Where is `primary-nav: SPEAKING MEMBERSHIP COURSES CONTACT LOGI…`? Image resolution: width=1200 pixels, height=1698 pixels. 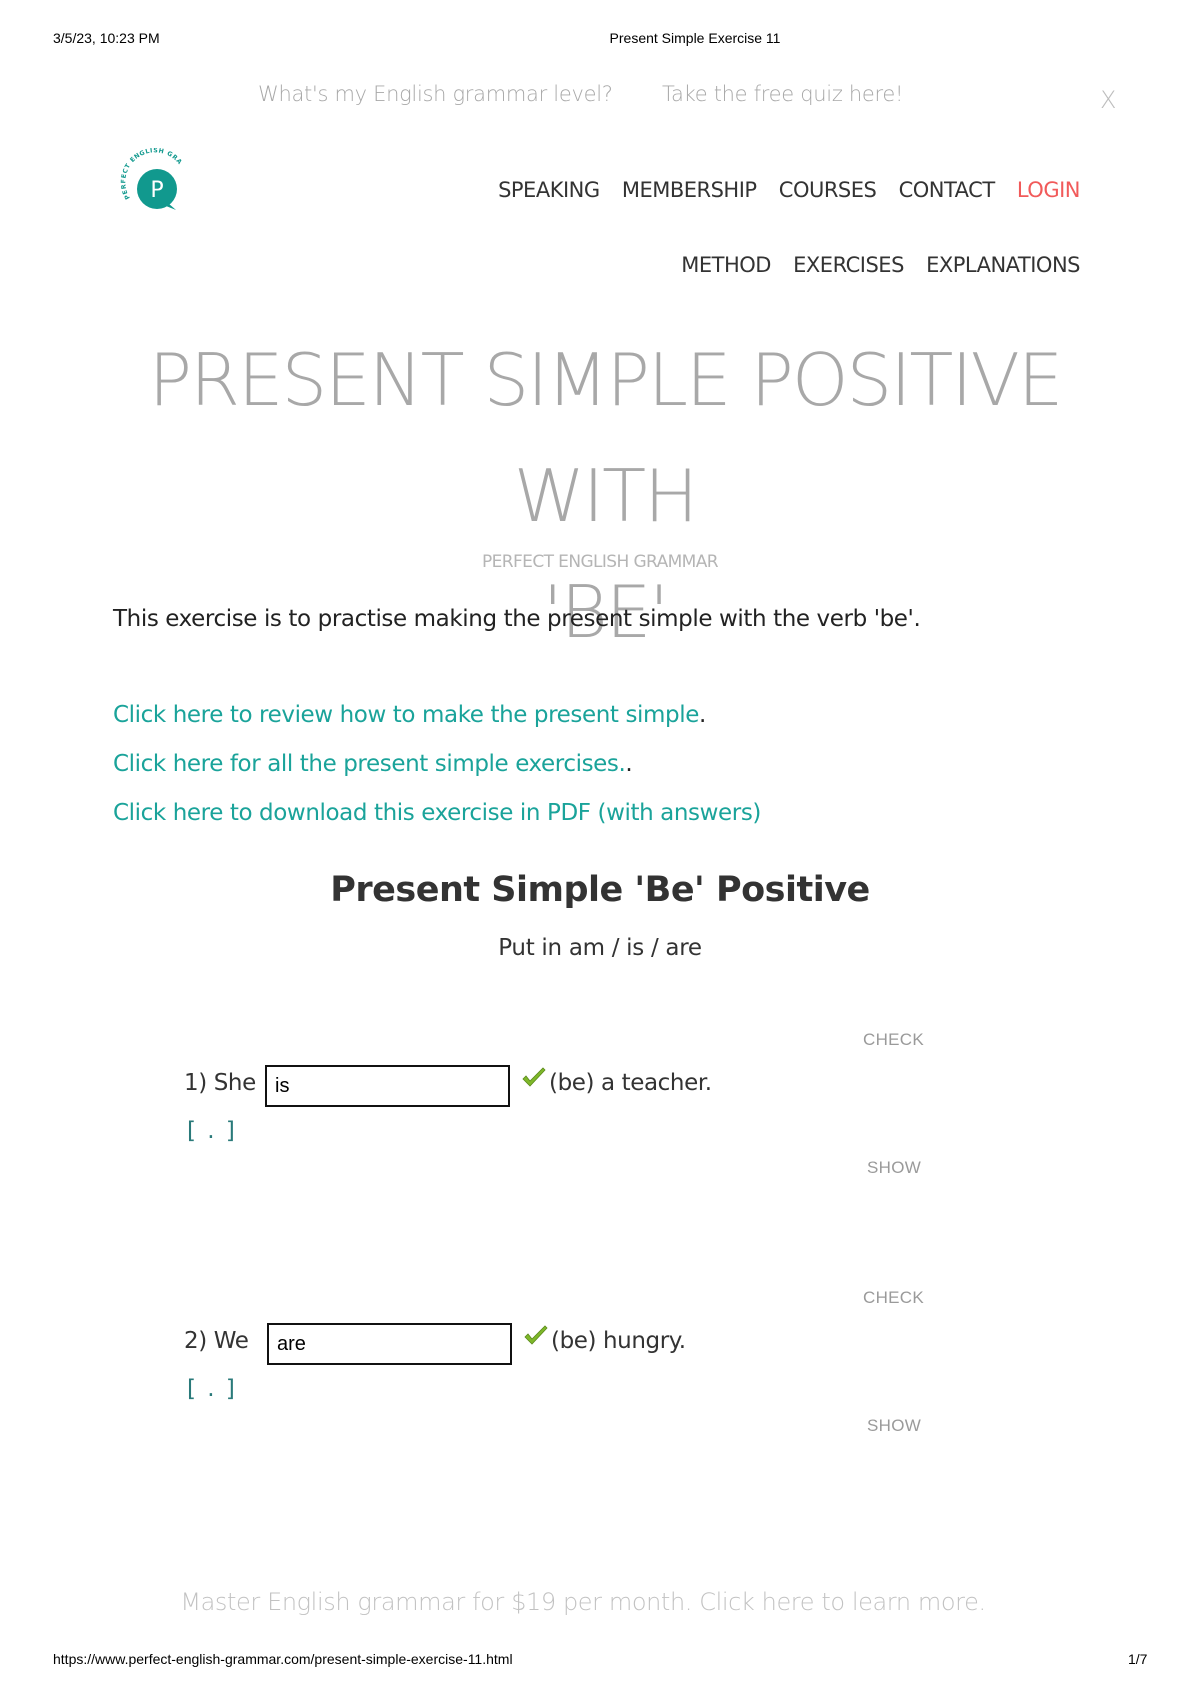 primary-nav: SPEAKING MEMBERSHIP COURSES CONTACT LOGI… is located at coordinates (781, 190).